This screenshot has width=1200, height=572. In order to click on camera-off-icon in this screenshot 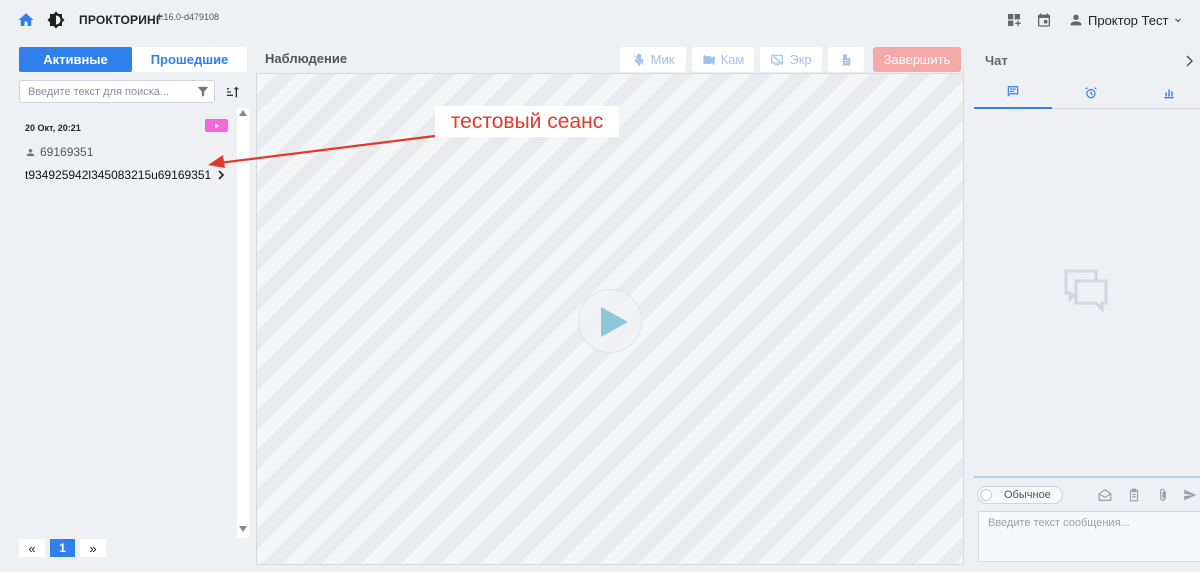, I will do `click(708, 59)`.